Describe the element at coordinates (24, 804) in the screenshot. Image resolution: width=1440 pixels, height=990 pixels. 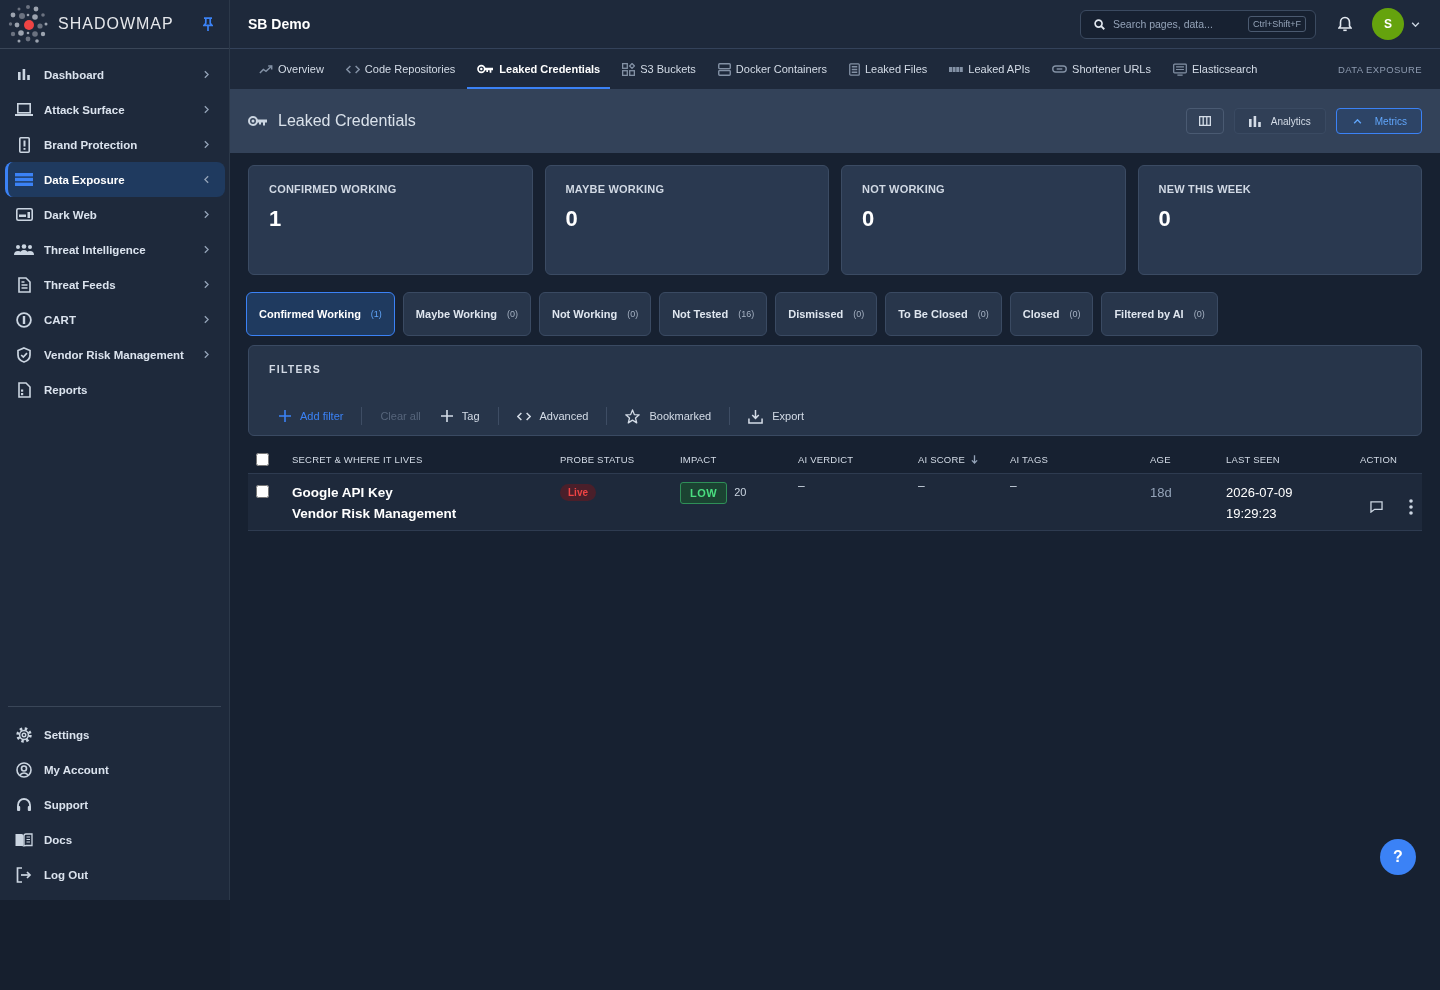
I see `headset-icon` at that location.